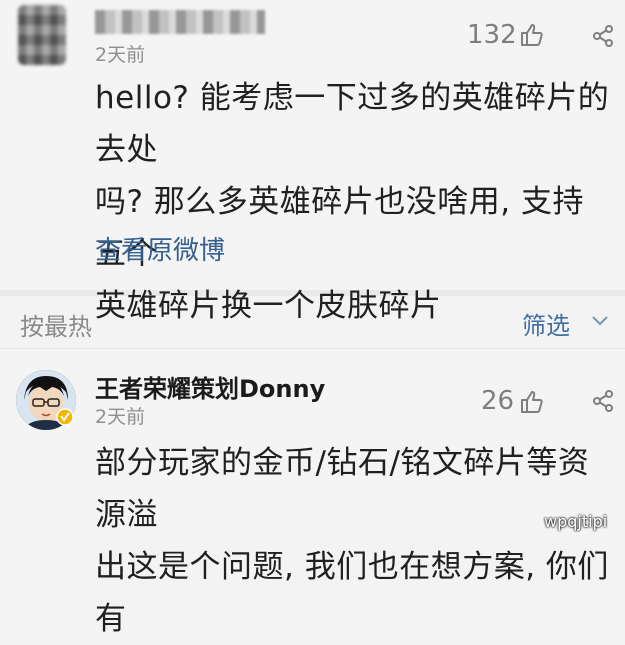 This screenshot has height=645, width=625. Describe the element at coordinates (352, 124) in the screenshot. I see `comment-line: hello? 能考虑一下过多的英雄碎片的去处` at that location.